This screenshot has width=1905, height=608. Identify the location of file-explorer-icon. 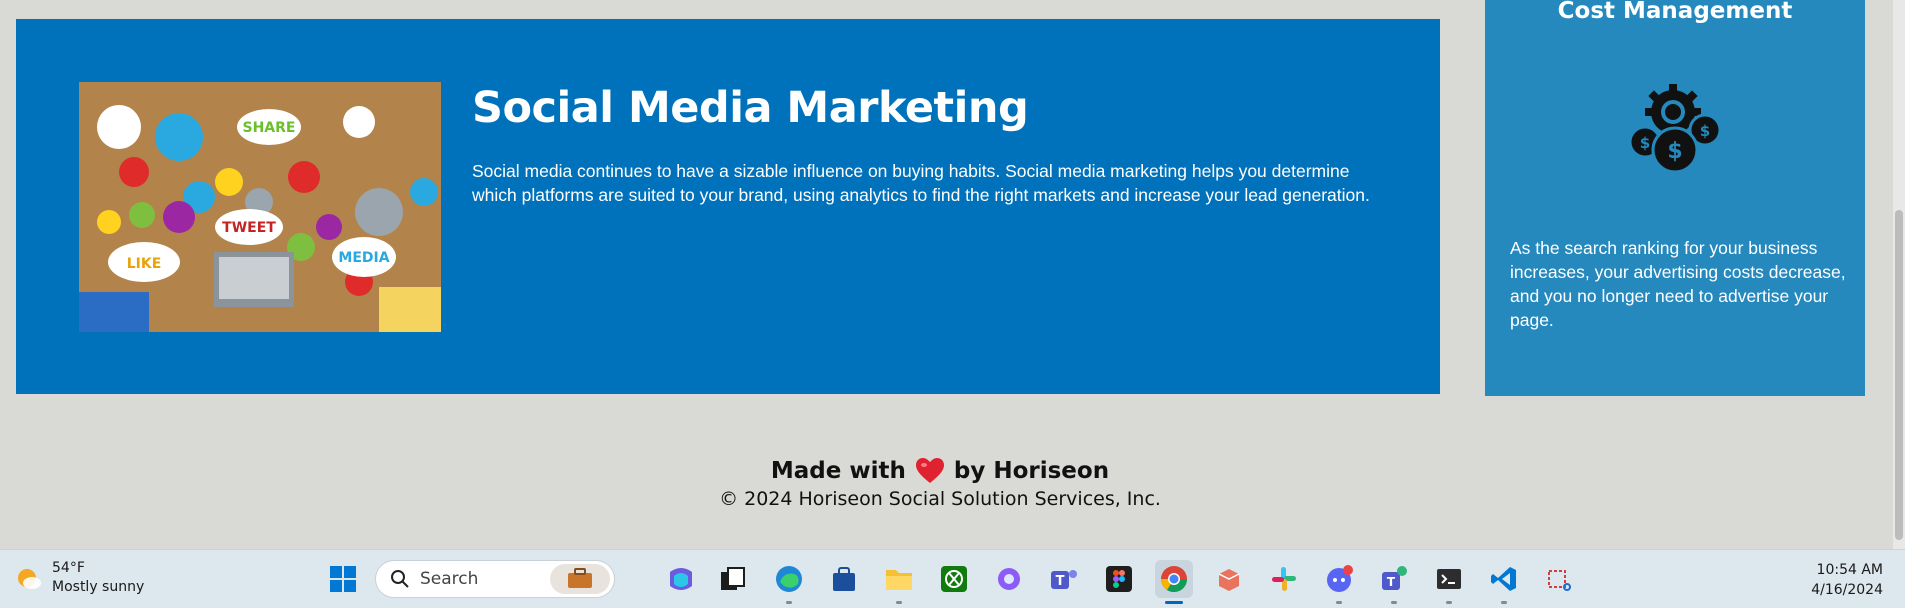
(899, 582).